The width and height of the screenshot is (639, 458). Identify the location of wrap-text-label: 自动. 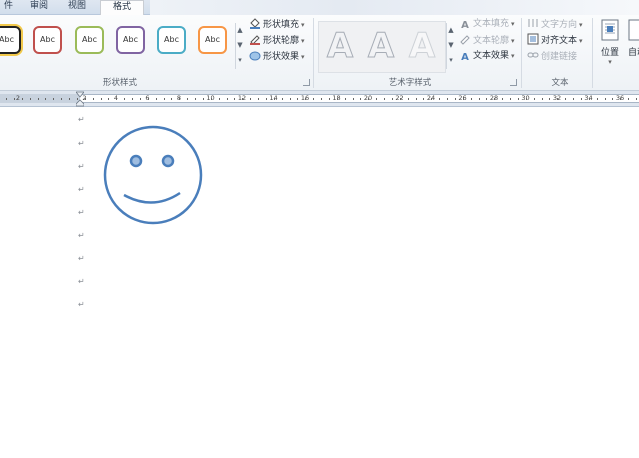
(633, 53).